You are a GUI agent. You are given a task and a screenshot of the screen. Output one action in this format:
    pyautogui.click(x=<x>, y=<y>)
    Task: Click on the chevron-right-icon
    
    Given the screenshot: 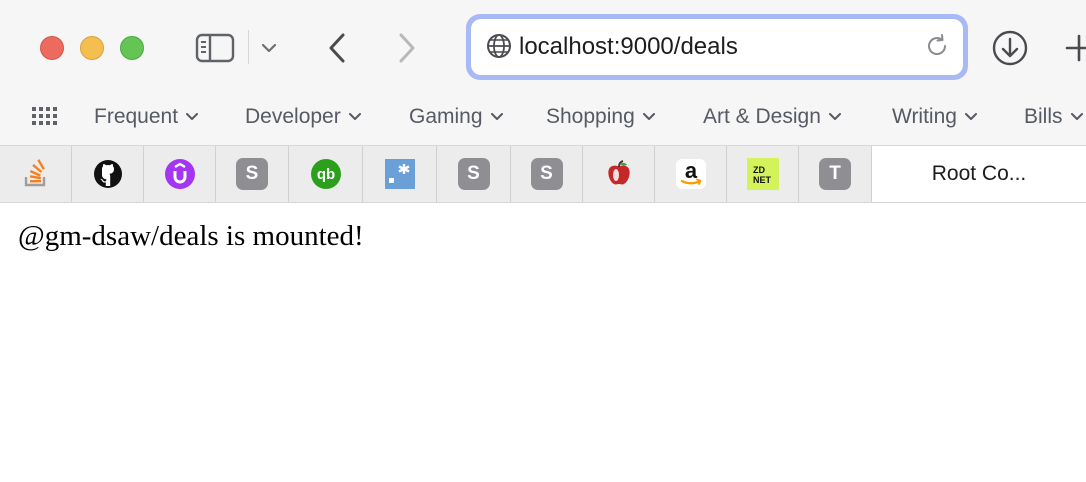 What is the action you would take?
    pyautogui.click(x=407, y=48)
    